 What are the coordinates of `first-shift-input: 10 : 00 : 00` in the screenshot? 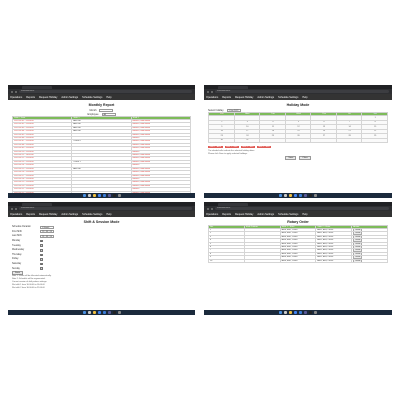 It's located at (47, 232).